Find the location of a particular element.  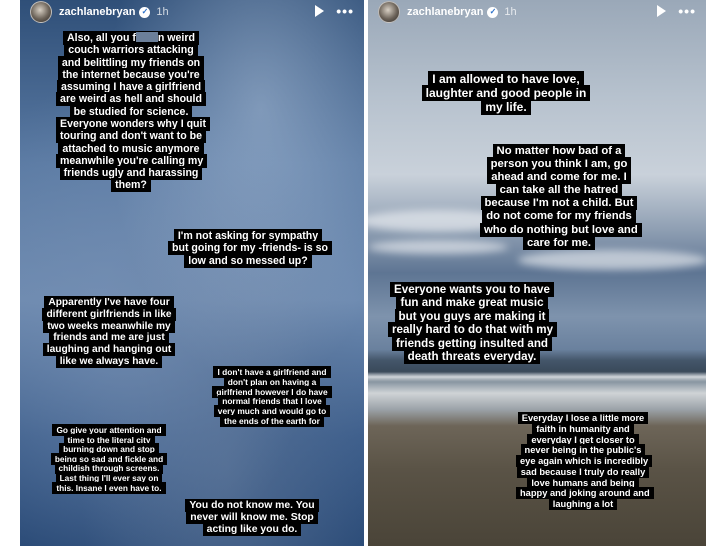

cloud is located at coordinates (612, 260).